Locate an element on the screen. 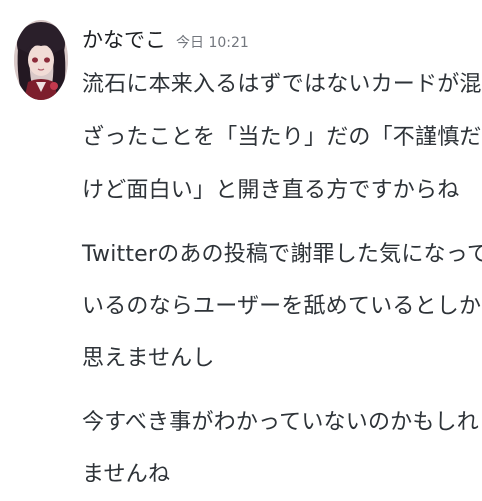 This screenshot has width=482, height=501. avatar-image is located at coordinates (41, 60).